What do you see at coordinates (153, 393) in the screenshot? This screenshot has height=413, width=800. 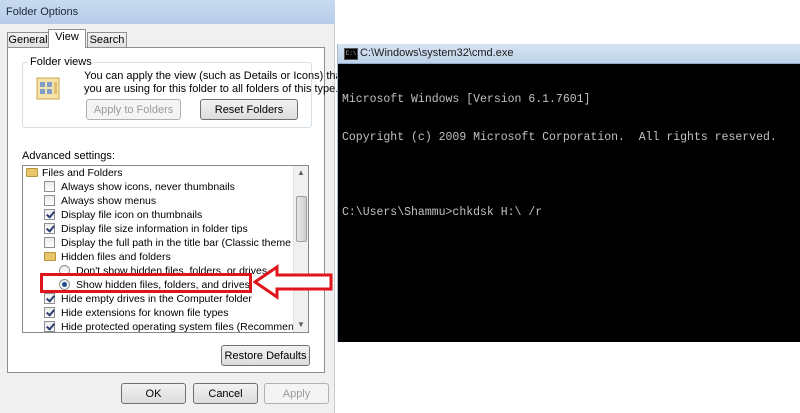 I see `ok-button: OK` at bounding box center [153, 393].